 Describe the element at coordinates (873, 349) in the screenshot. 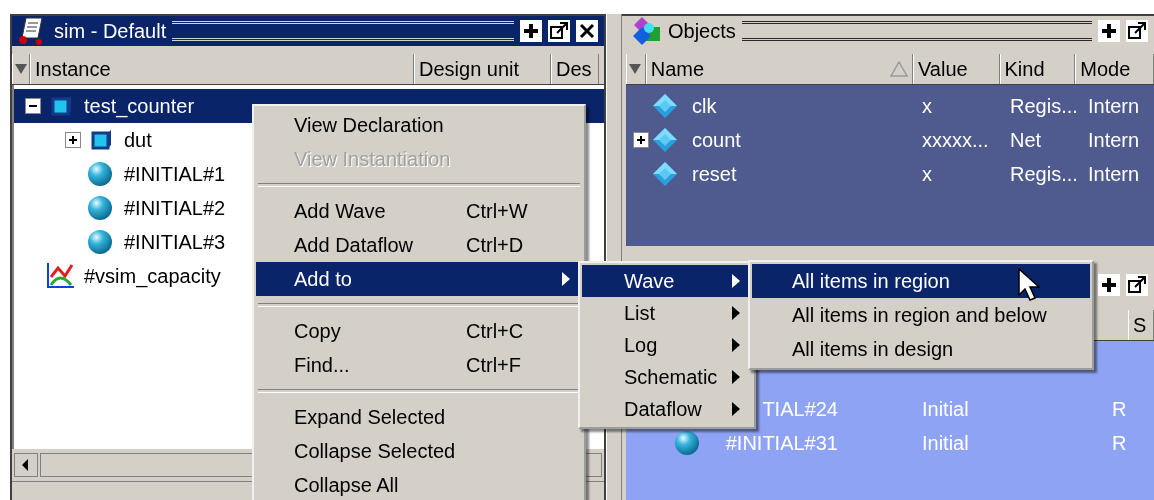

I see `menu-label: All items in design` at that location.